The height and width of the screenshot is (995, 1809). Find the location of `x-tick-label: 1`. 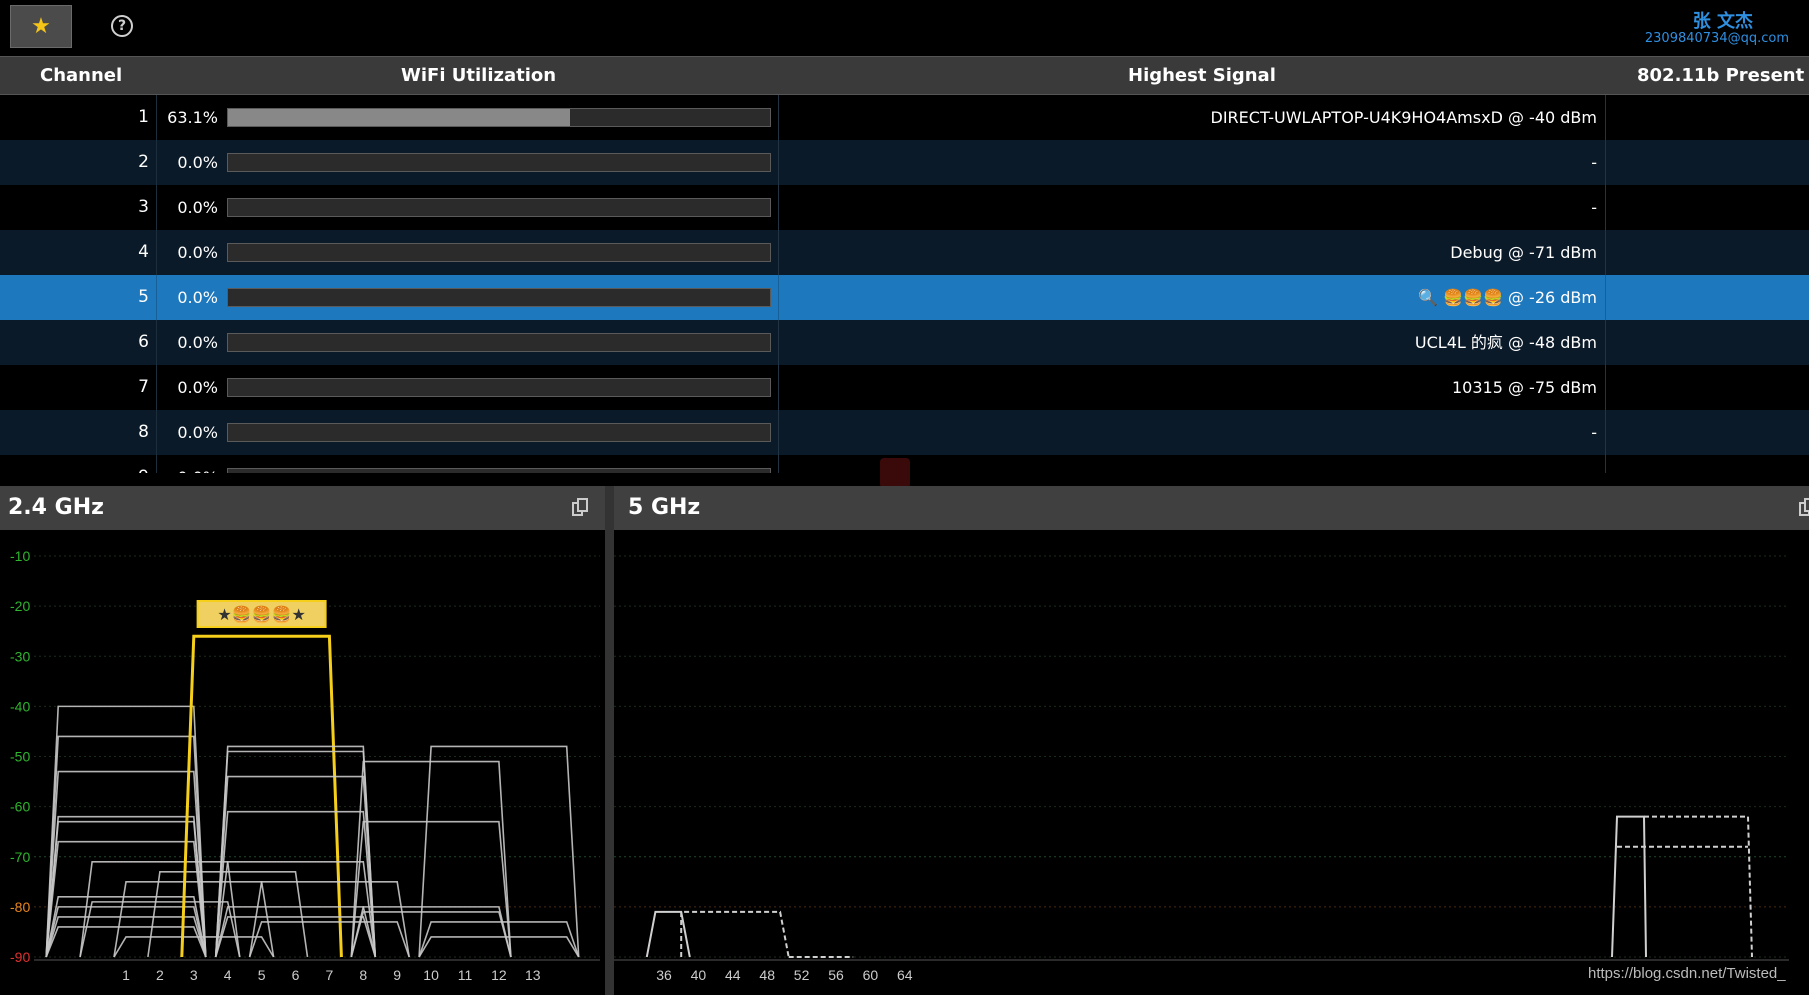

x-tick-label: 1 is located at coordinates (126, 975).